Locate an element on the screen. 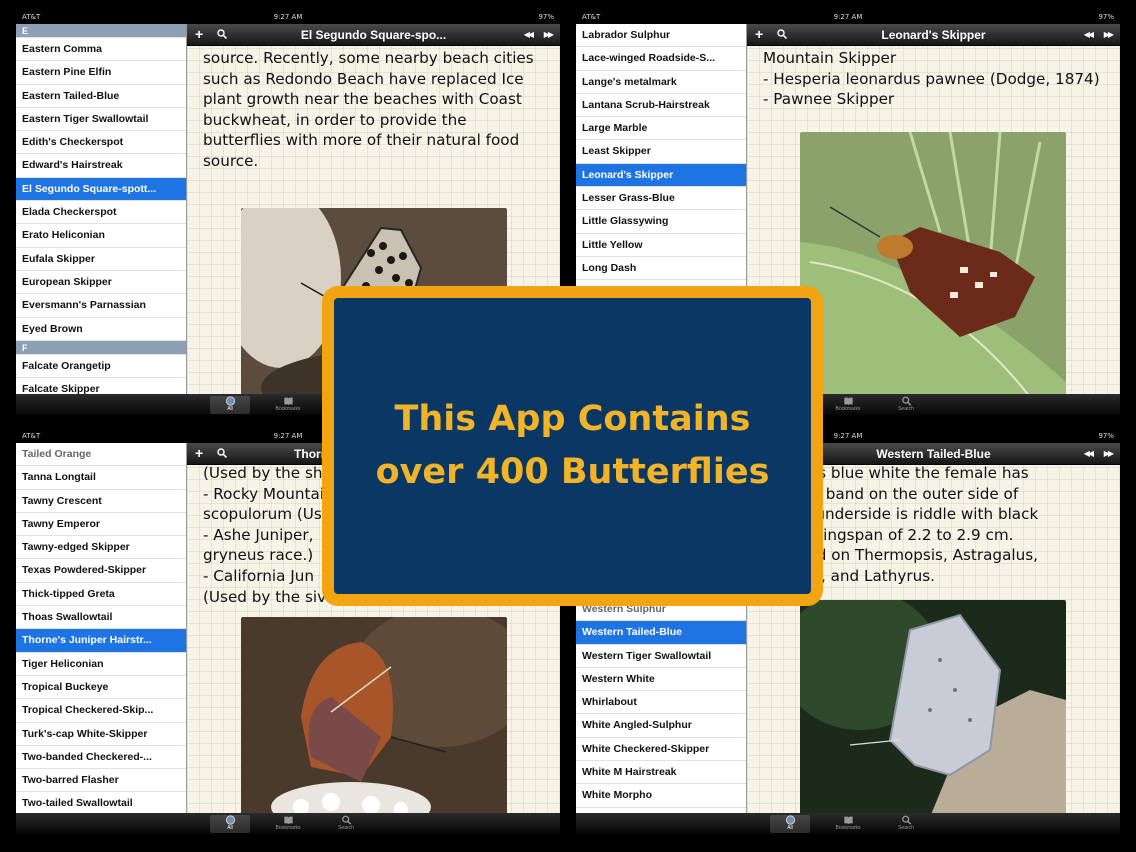  list-item: European Skipper is located at coordinates (101, 283).